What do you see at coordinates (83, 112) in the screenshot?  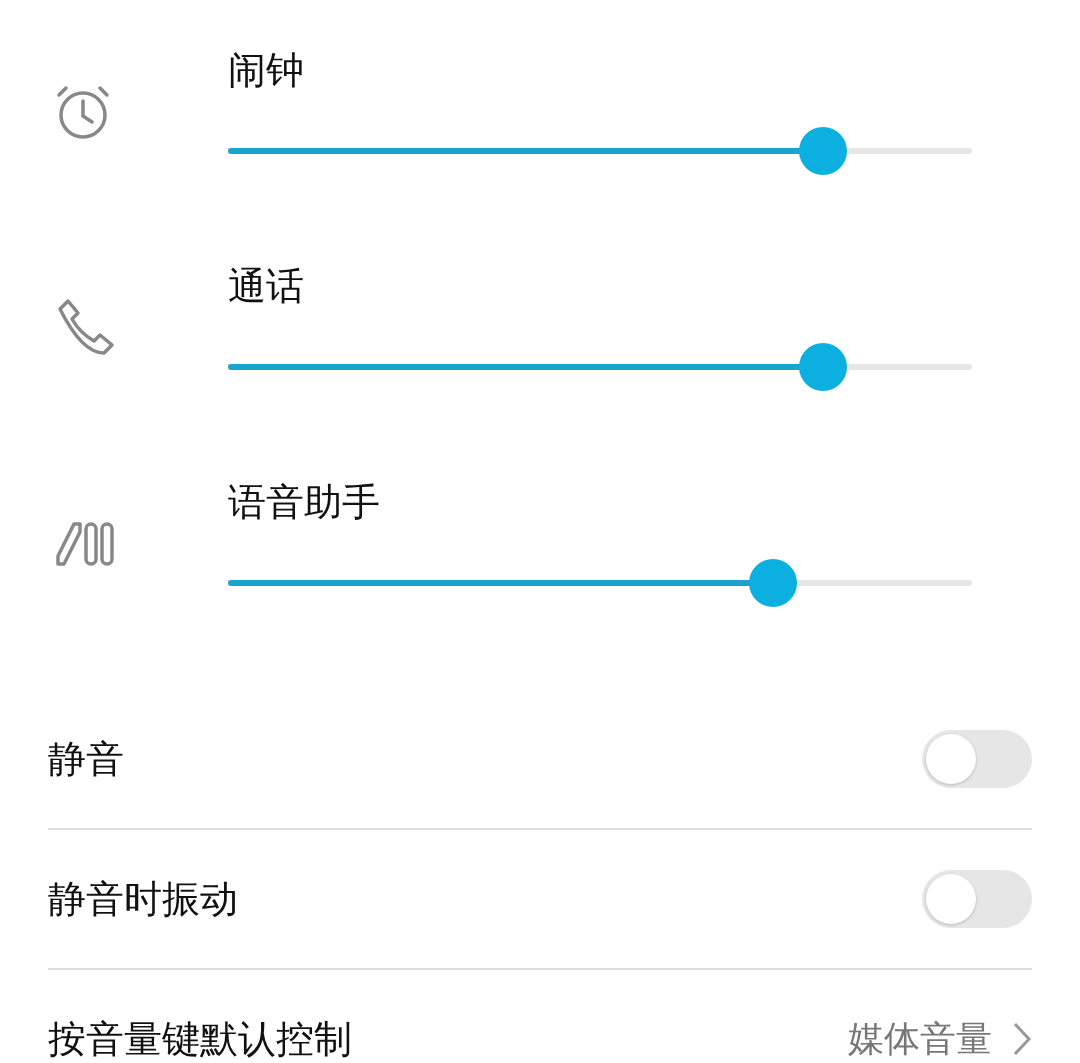 I see `alarm-clock-icon` at bounding box center [83, 112].